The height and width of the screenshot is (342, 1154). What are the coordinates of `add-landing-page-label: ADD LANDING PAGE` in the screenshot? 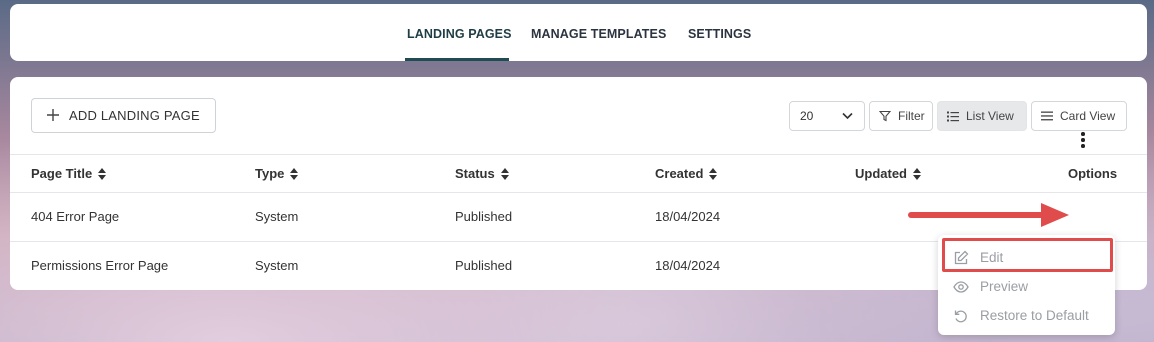 It's located at (134, 115).